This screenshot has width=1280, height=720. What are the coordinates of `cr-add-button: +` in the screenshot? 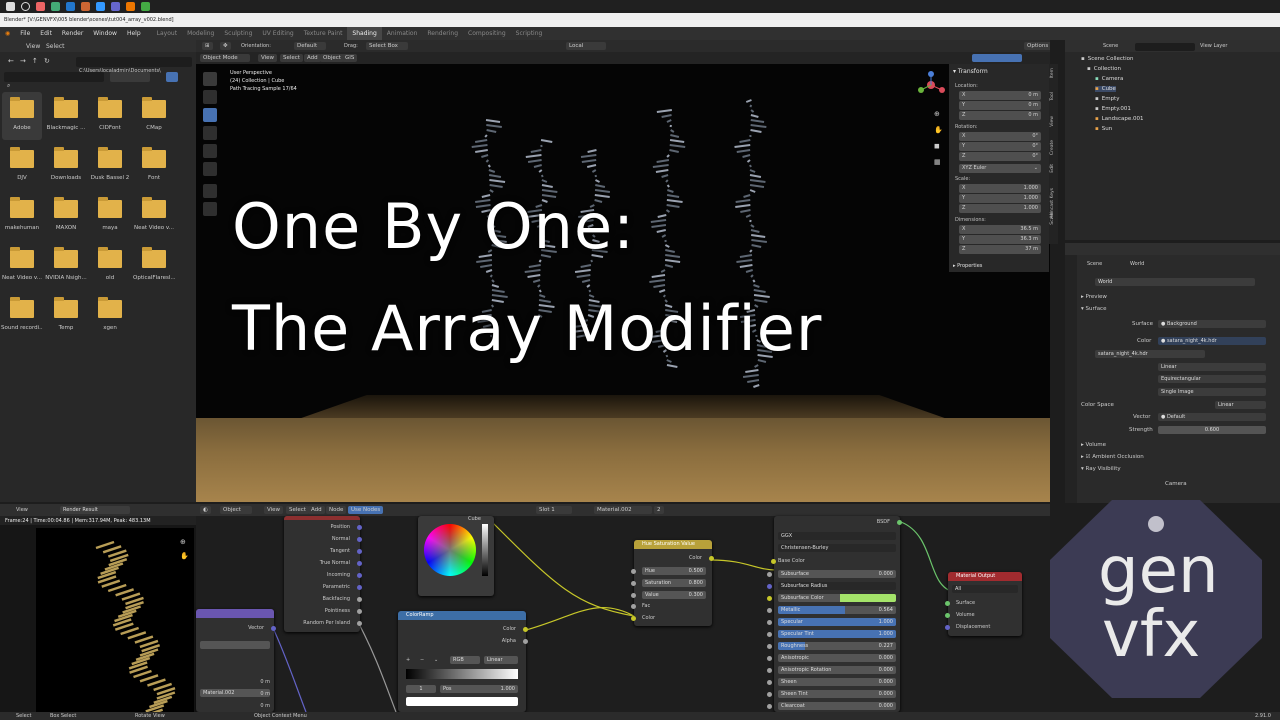 It's located at (408, 660).